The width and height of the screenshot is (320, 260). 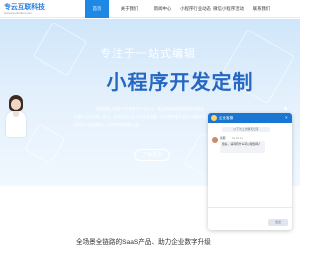 What do you see at coordinates (152, 109) in the screenshot?
I see `hero-desc-line: 我们深知小程序开发在移动产品时代，是互联网营销发展的必然趋势，` at bounding box center [152, 109].